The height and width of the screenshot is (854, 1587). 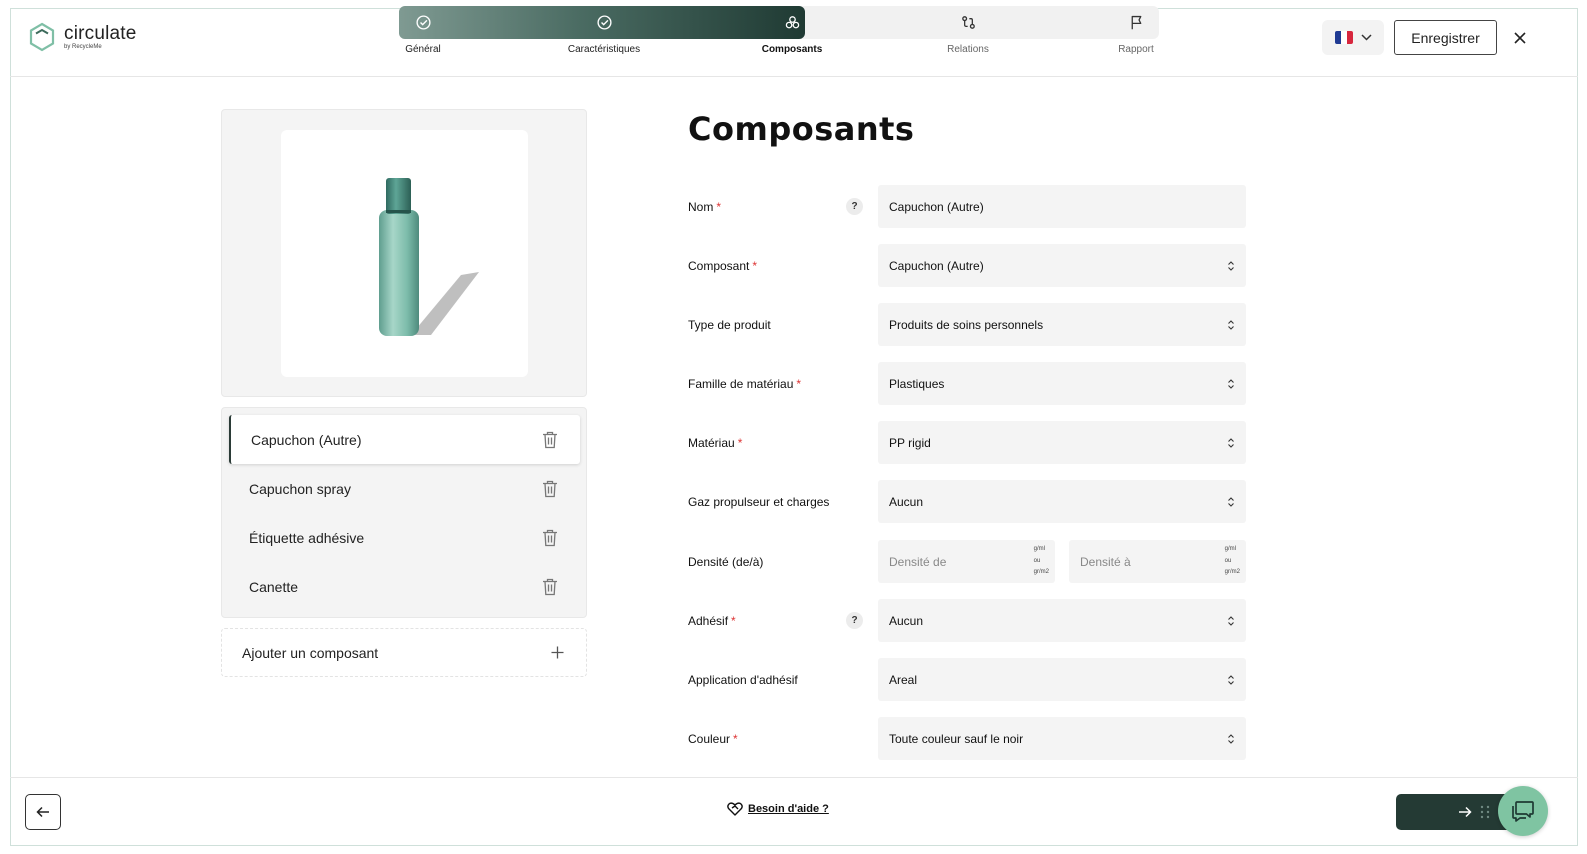 What do you see at coordinates (1136, 49) in the screenshot?
I see `step-label: Rapport` at bounding box center [1136, 49].